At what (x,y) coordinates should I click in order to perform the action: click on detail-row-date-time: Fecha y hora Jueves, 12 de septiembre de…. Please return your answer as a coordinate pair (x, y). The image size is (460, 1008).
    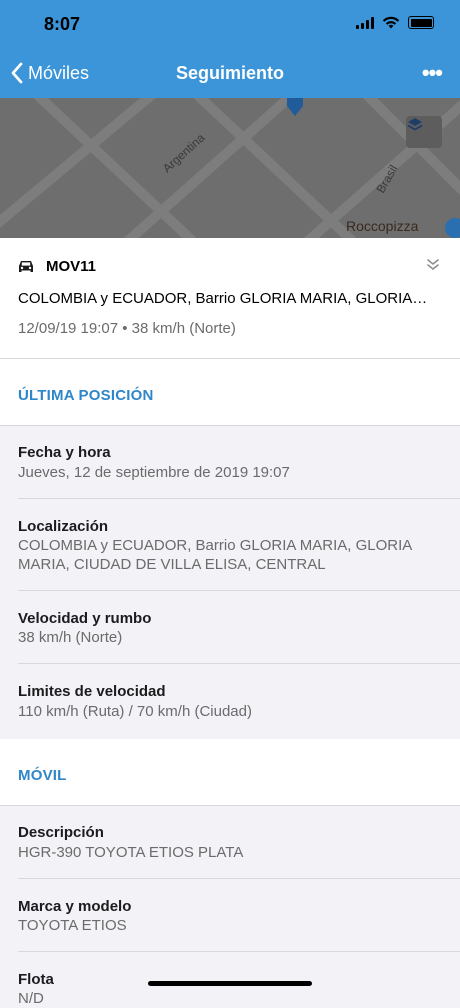
    Looking at the image, I should click on (230, 462).